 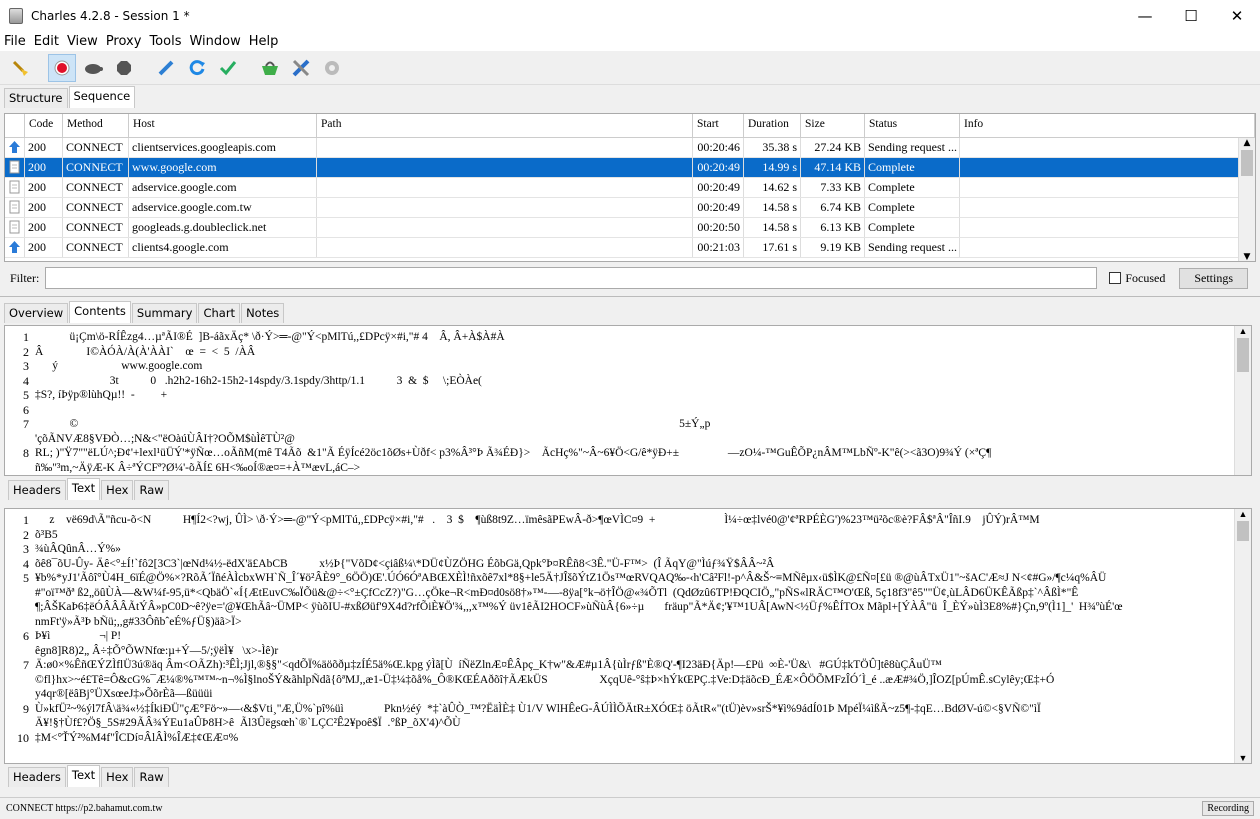 I want to click on text-line: nmFt'ÿ»Ã³Þ bÑü;,,g#33ÔñbˆeÉ%ƒÜ§)äã>Ï>, so click(x=618, y=622).